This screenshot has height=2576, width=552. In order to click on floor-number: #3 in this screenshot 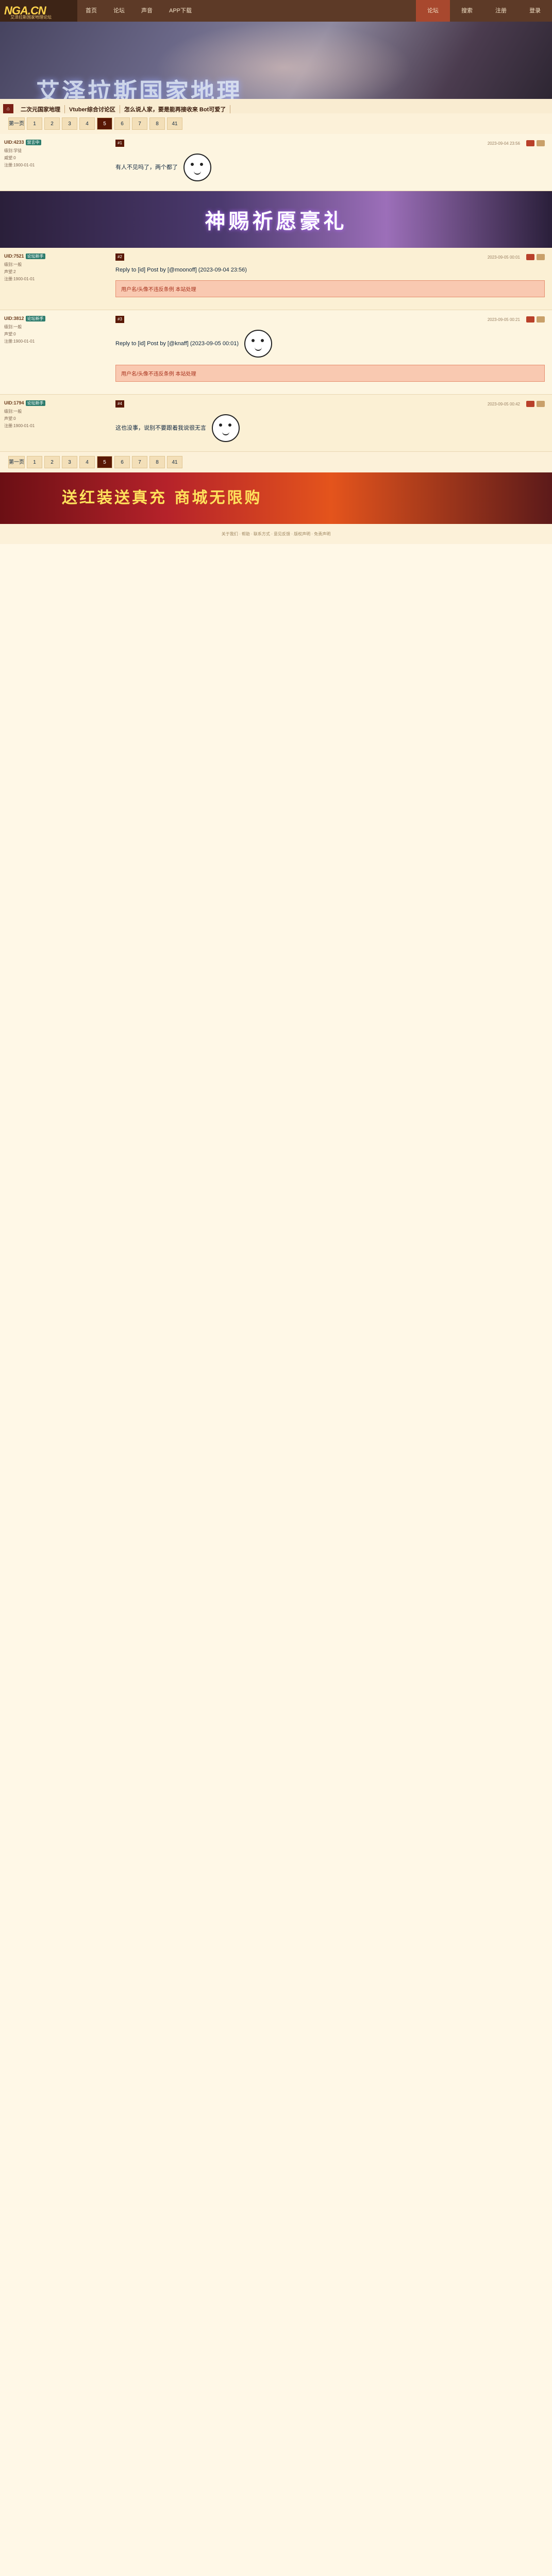, I will do `click(119, 319)`.